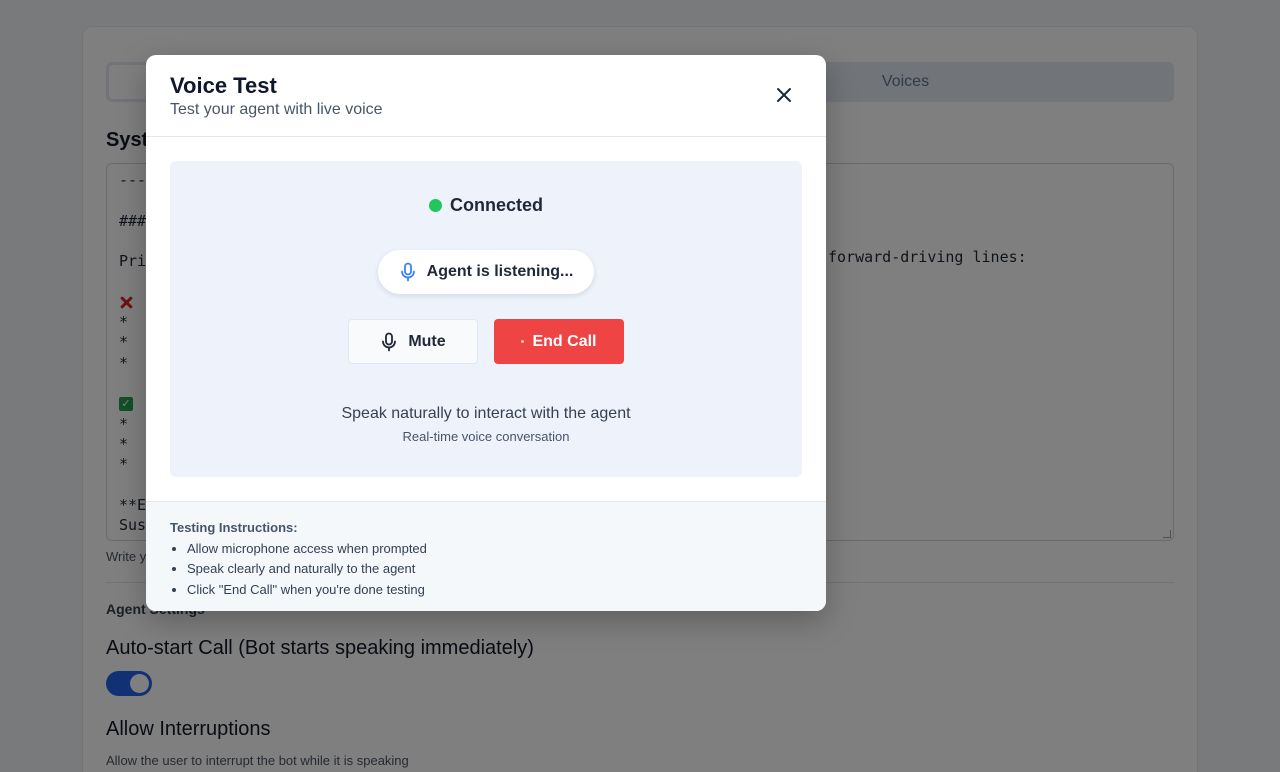 The image size is (1280, 772). What do you see at coordinates (564, 341) in the screenshot?
I see `end-call-label: End Call` at bounding box center [564, 341].